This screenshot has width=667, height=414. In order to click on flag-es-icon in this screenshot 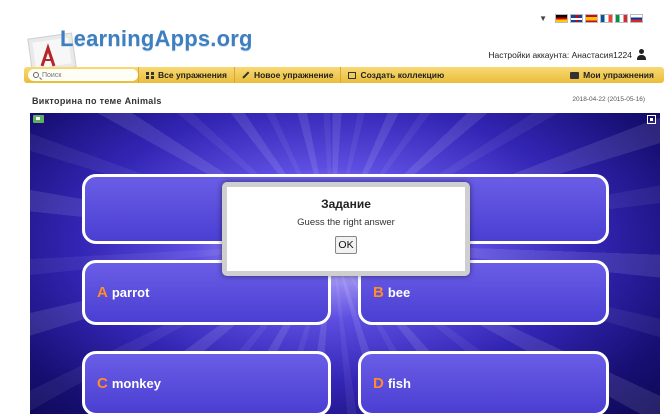, I will do `click(591, 18)`.